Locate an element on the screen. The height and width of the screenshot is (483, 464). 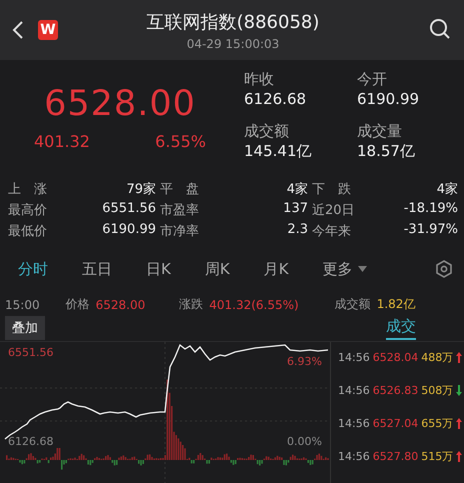
trades-tab: 成交 is located at coordinates (401, 328).